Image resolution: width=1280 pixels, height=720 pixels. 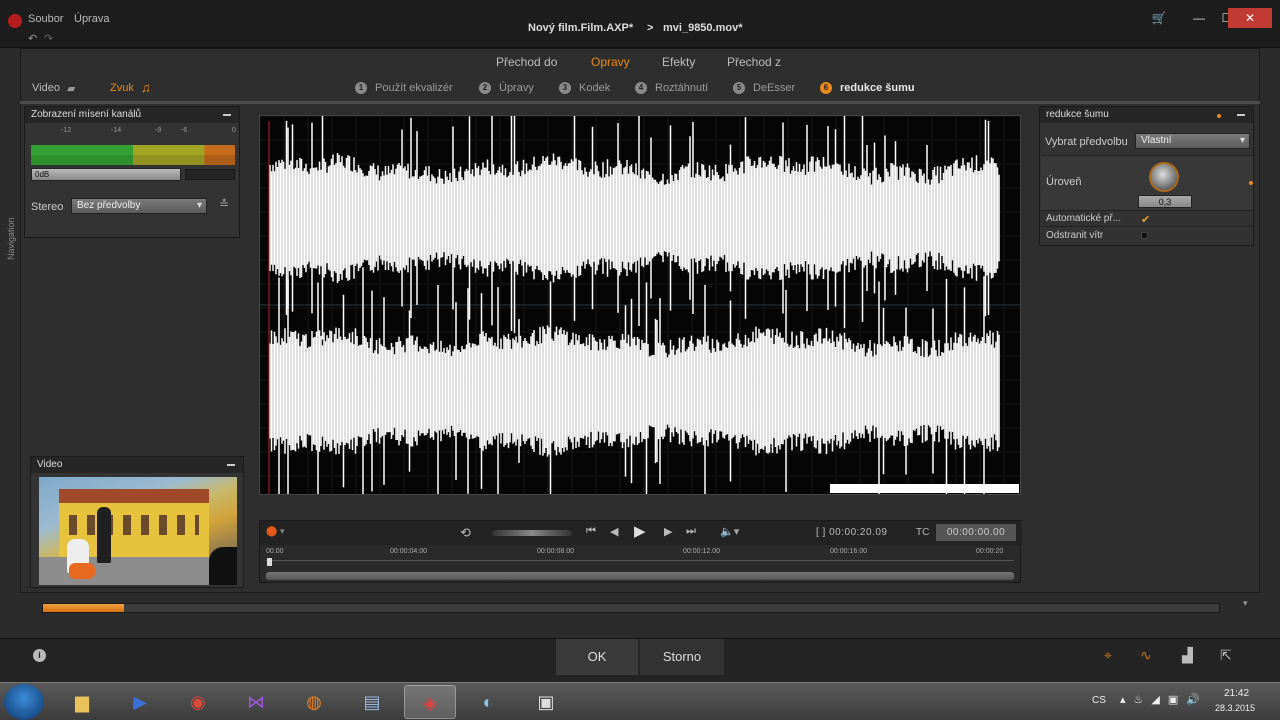 What do you see at coordinates (133, 160) in the screenshot?
I see `level-meter-right` at bounding box center [133, 160].